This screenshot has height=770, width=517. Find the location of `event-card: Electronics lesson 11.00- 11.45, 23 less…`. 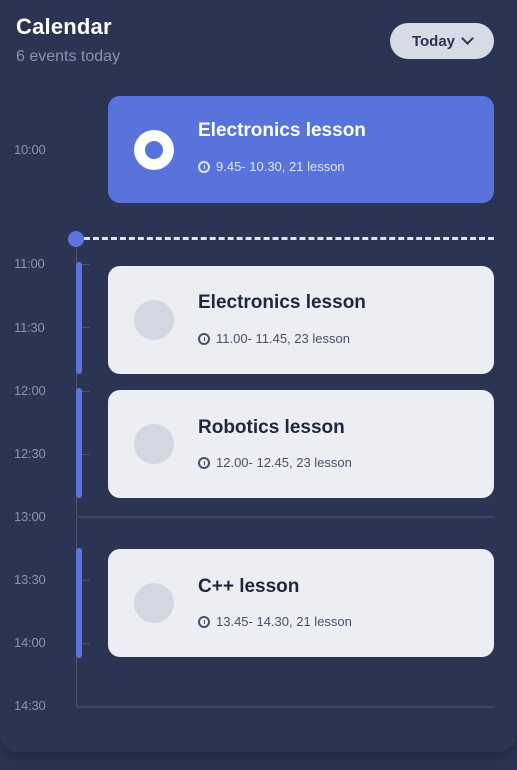

event-card: Electronics lesson 11.00- 11.45, 23 less… is located at coordinates (301, 320).